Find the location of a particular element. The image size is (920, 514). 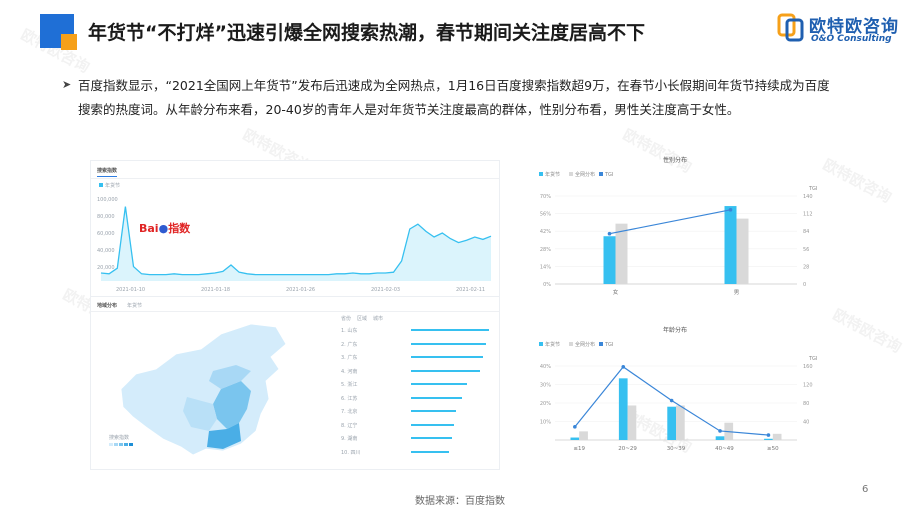

gender-y2-tick: 56 is located at coordinates (806, 250).